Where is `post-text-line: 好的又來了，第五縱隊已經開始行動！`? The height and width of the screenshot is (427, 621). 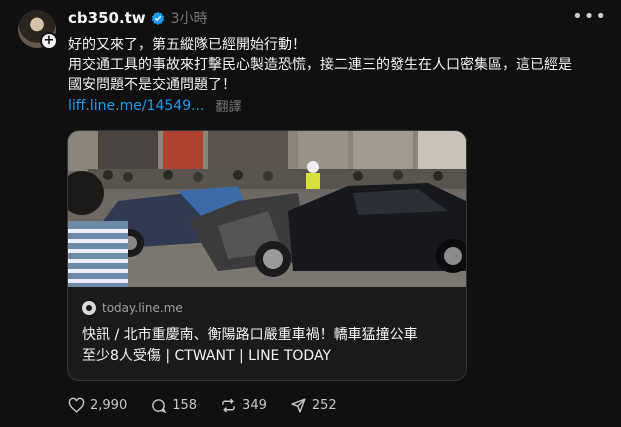
post-text-line: 好的又來了，第五縱隊已經開始行動！ is located at coordinates (187, 45).